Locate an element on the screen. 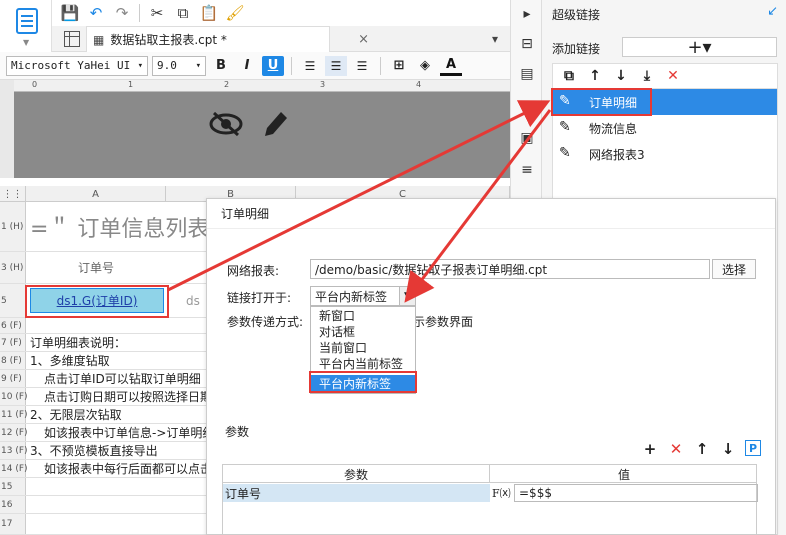 The width and height of the screenshot is (786, 535). open-in-select: 平台内新标签 ▼ is located at coordinates (363, 296).